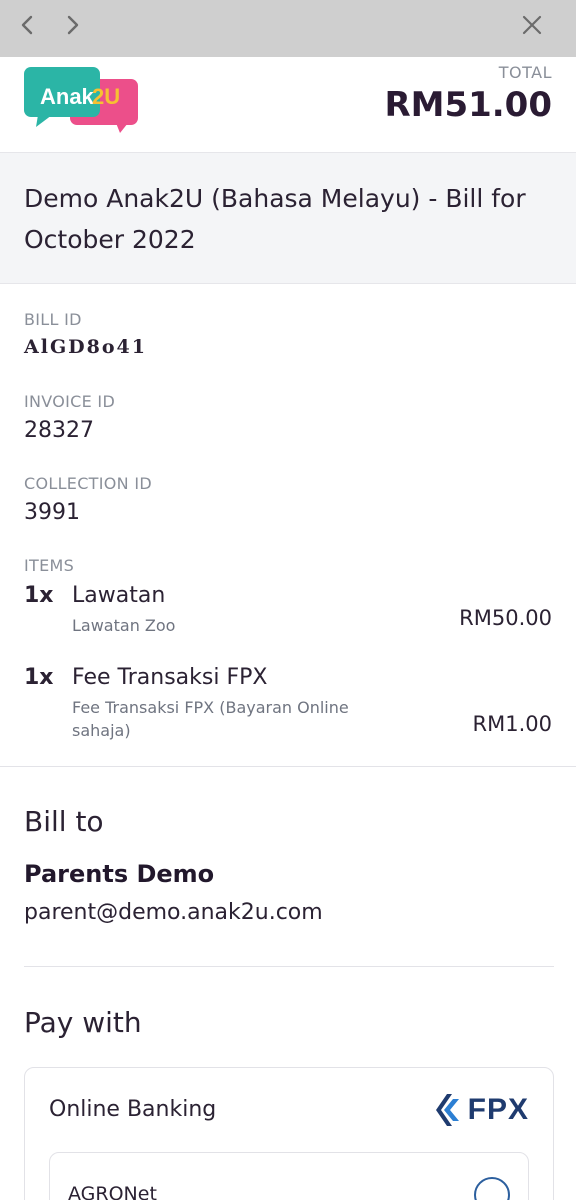 This screenshot has width=576, height=1200. Describe the element at coordinates (106, 96) in the screenshot. I see `svg-text: 2U` at that location.